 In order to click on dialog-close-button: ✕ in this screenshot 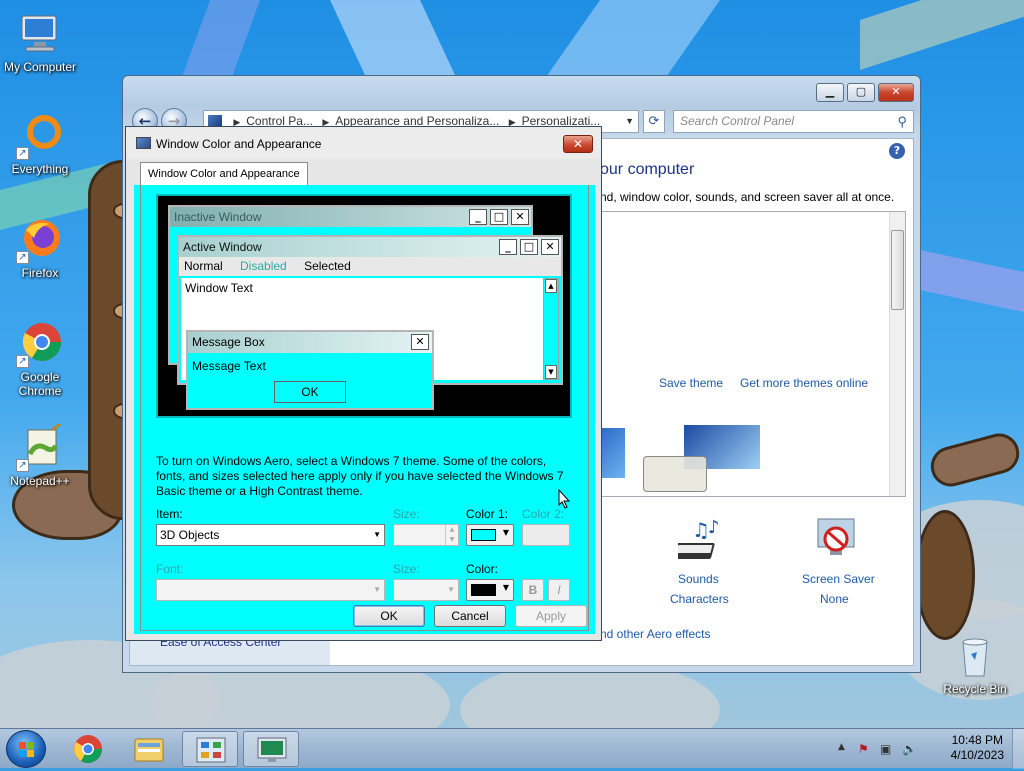, I will do `click(578, 144)`.